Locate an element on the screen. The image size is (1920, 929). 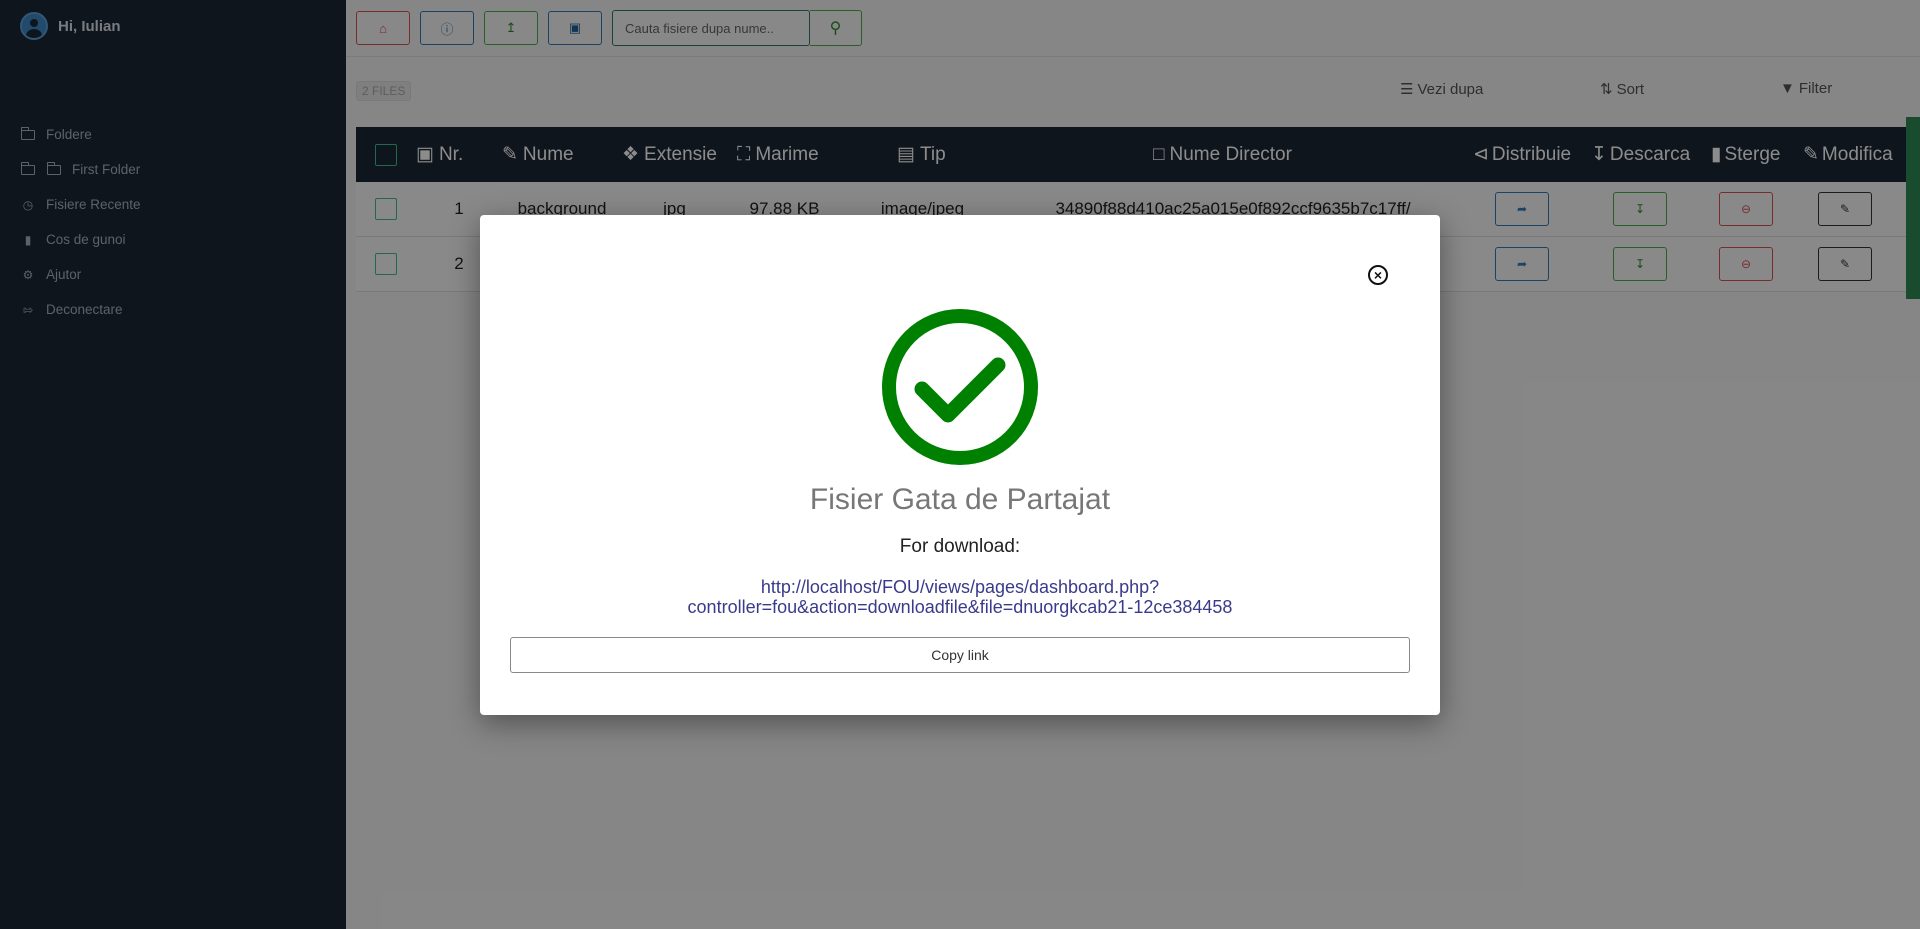
modal-subtitle: For download: is located at coordinates (960, 546).